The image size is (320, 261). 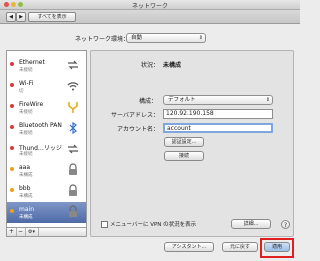 What do you see at coordinates (73, 65) in the screenshot?
I see `ethernet-icon` at bounding box center [73, 65].